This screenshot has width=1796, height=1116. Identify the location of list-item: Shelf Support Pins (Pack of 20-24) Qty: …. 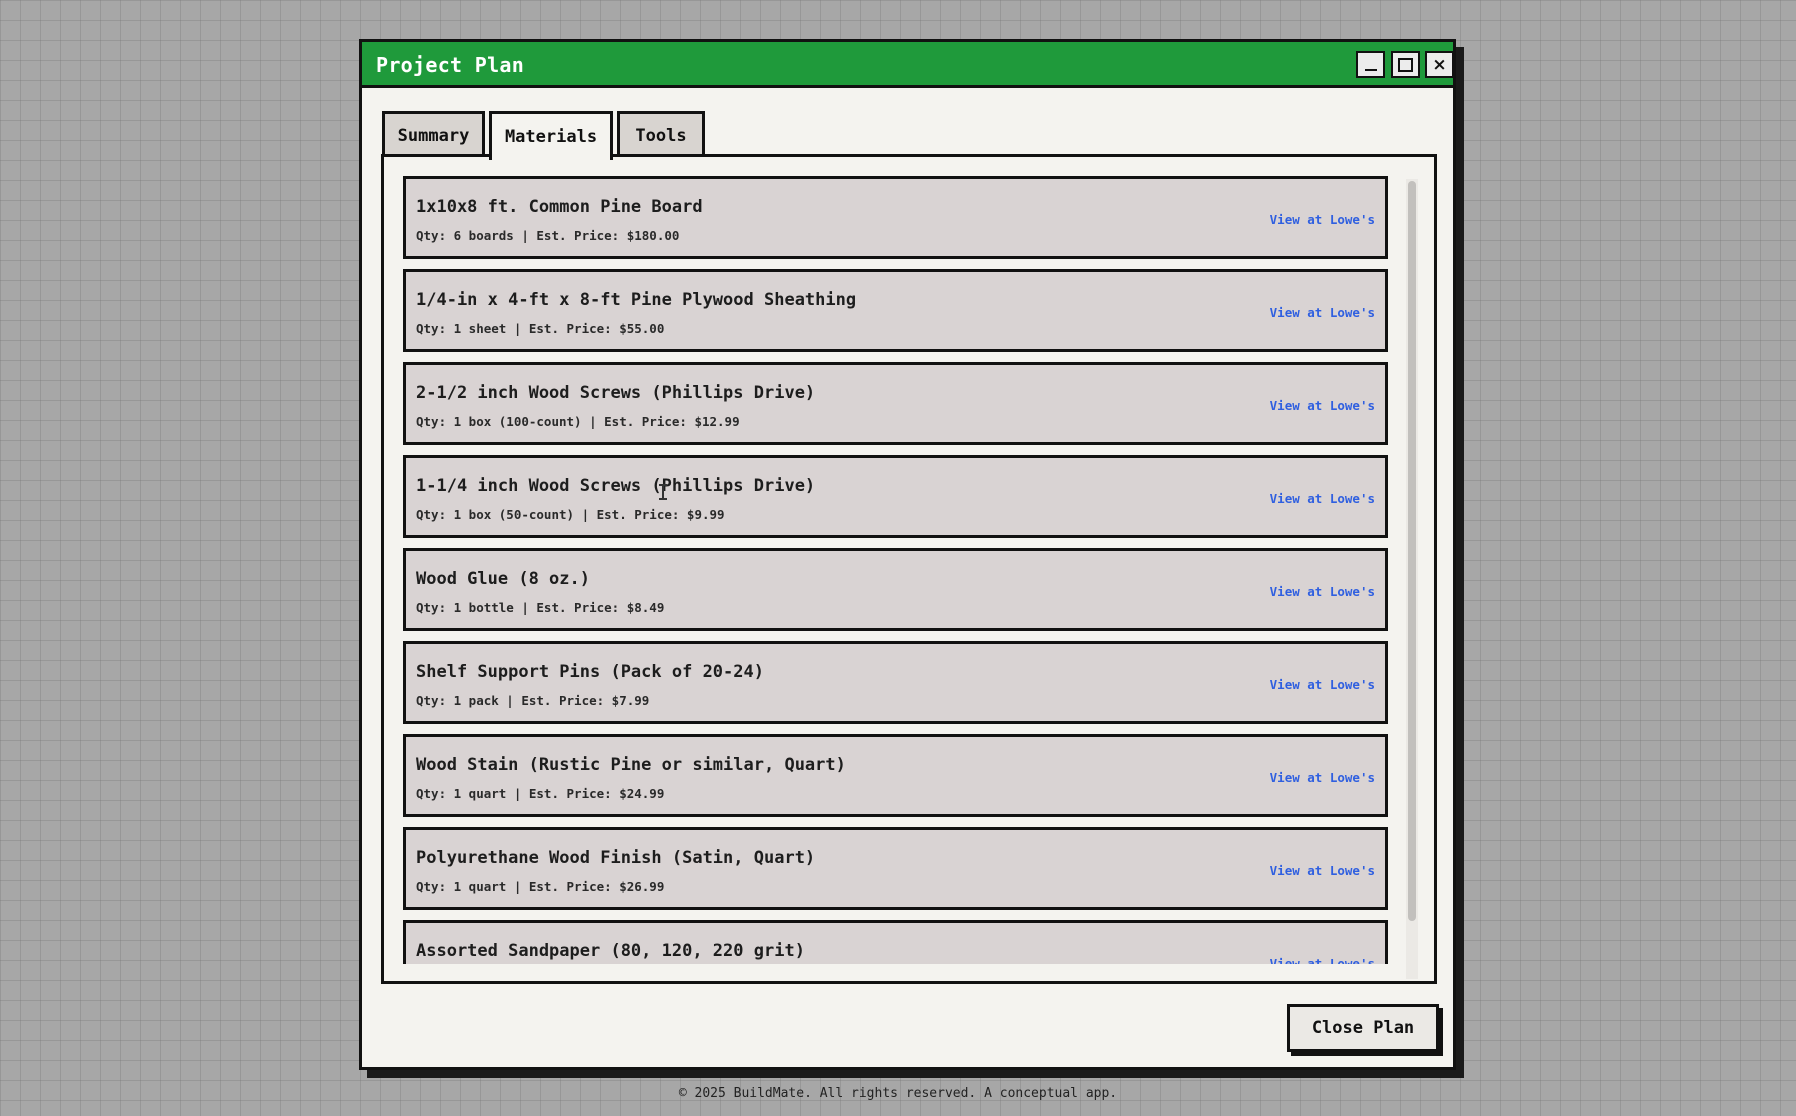
(895, 682).